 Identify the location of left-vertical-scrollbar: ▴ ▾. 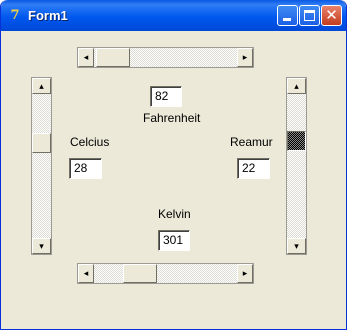
(41, 166).